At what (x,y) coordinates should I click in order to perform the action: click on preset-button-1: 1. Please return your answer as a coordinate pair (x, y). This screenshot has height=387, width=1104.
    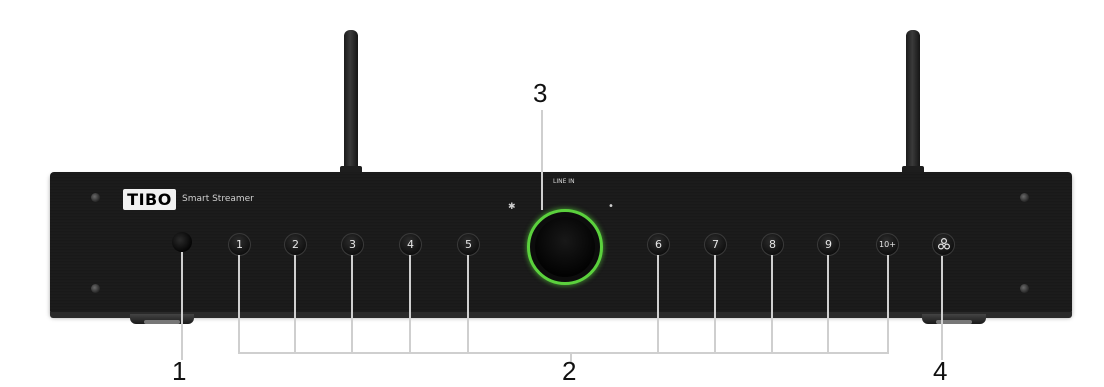
    Looking at the image, I should click on (239, 244).